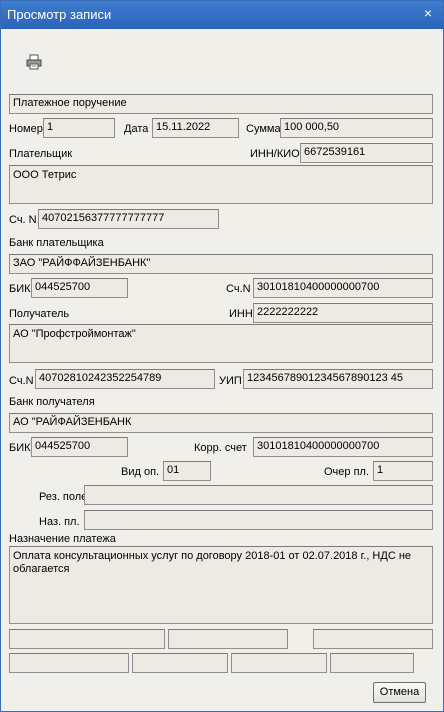 The height and width of the screenshot is (712, 444). I want to click on payer-label: Плательщик, so click(41, 154).